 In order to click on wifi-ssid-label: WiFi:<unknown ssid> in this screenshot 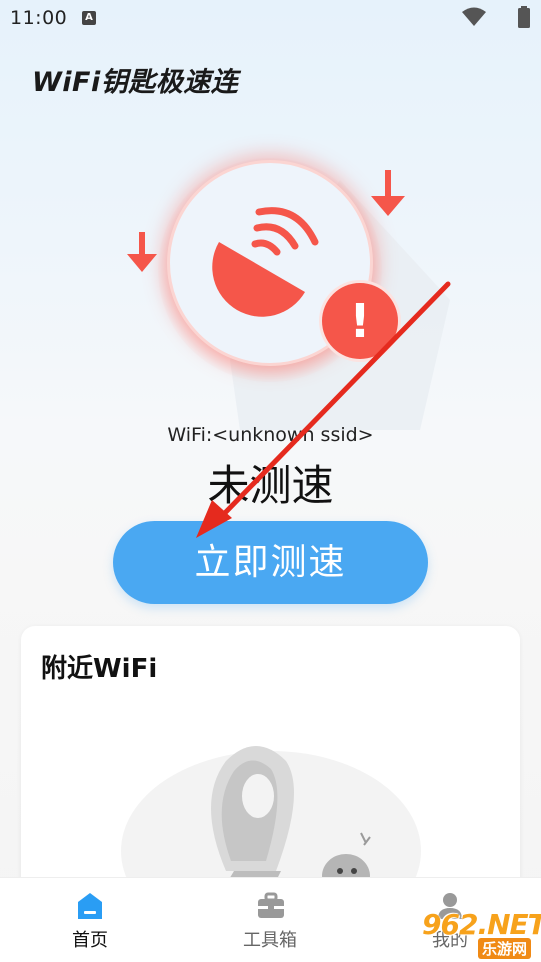, I will do `click(270, 435)`.